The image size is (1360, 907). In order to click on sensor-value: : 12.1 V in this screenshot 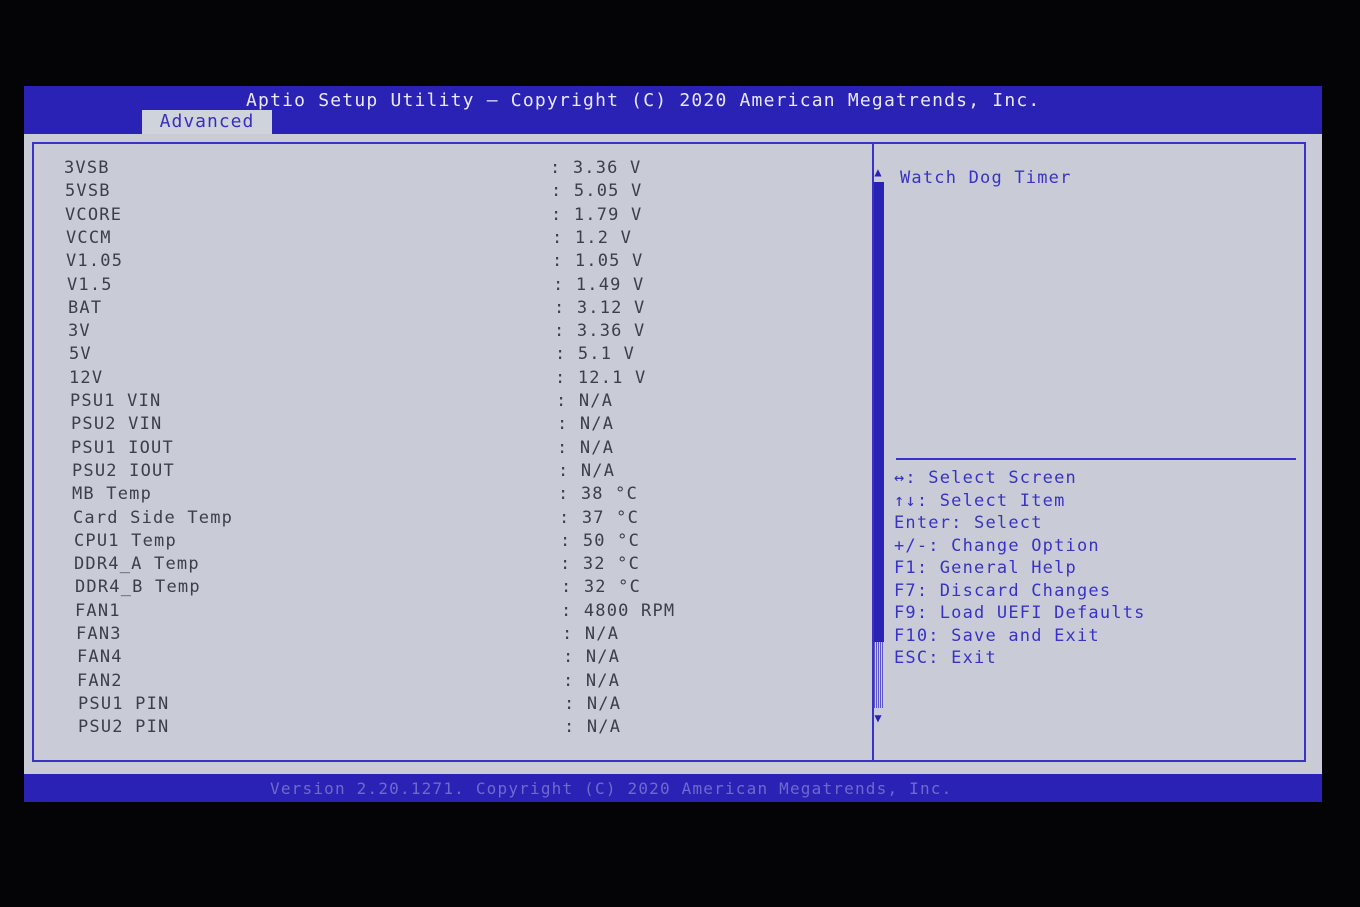, I will do `click(601, 377)`.